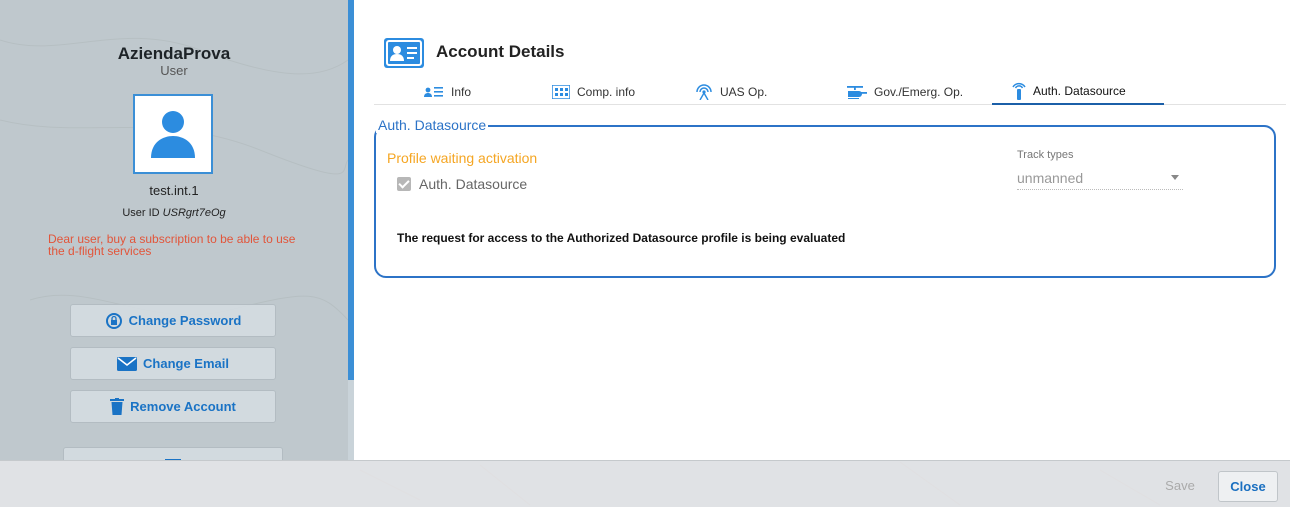  I want to click on signal-tower-icon, so click(1019, 91).